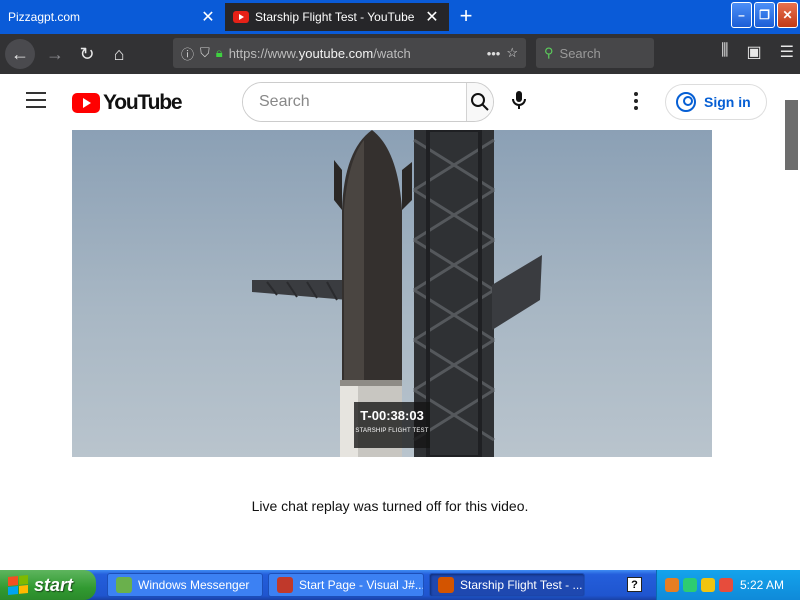  What do you see at coordinates (87, 54) in the screenshot?
I see `reload-icon: ↻` at bounding box center [87, 54].